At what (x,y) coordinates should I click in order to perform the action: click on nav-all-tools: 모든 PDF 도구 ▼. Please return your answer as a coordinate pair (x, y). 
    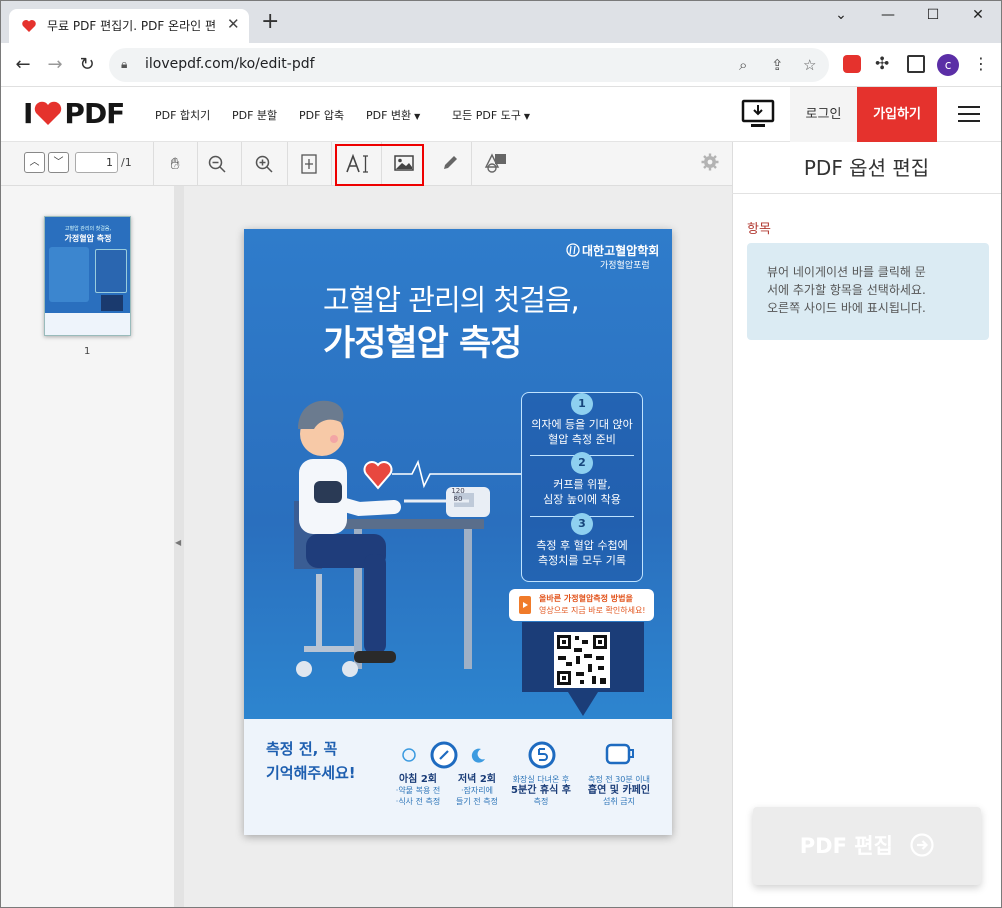
    Looking at the image, I should click on (491, 115).